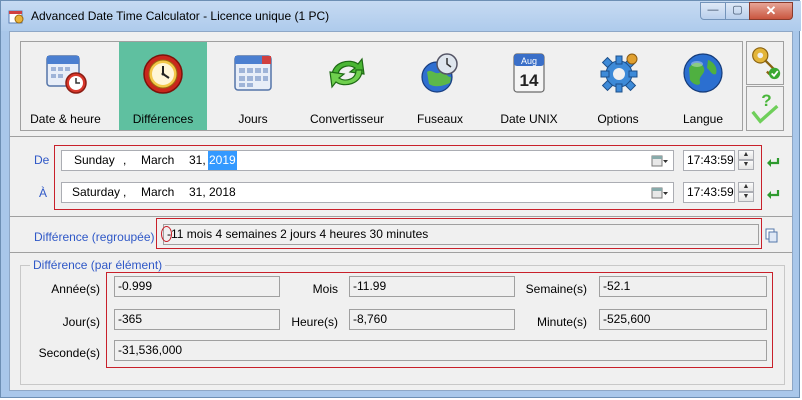 This screenshot has height=400, width=802. Describe the element at coordinates (709, 192) in the screenshot. I see `to-time-input: 17:43:59` at that location.